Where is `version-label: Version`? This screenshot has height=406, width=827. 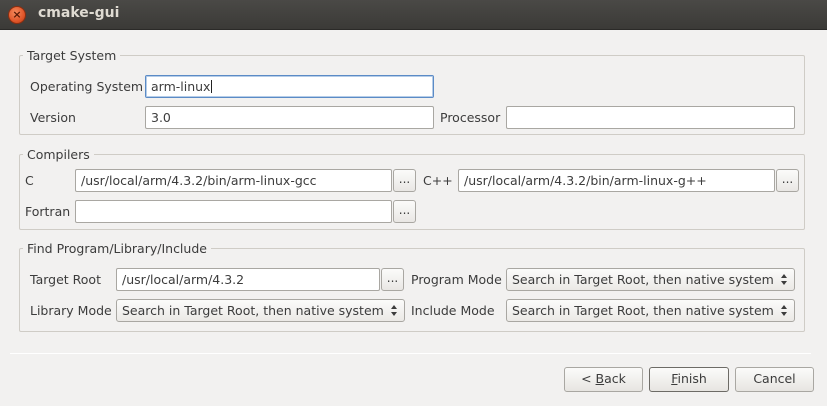
version-label: Version is located at coordinates (53, 117).